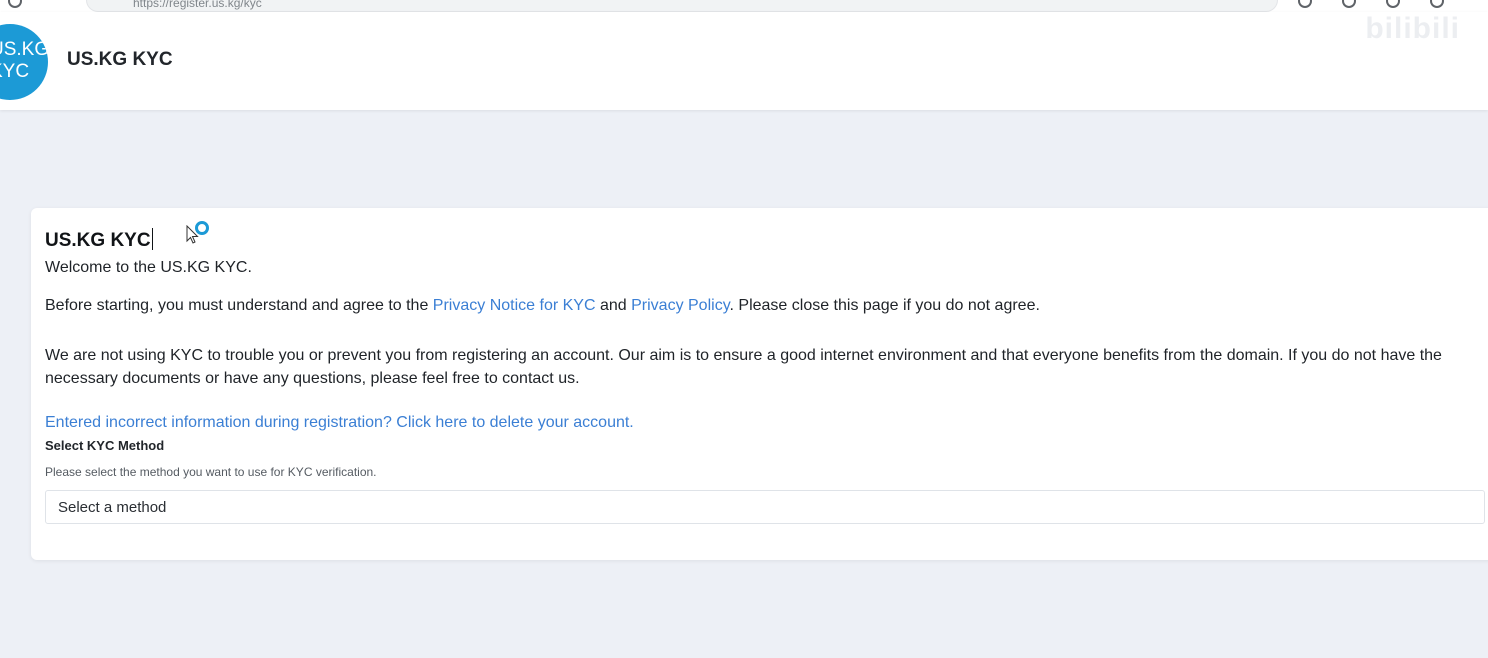 The height and width of the screenshot is (658, 1488). What do you see at coordinates (682, 6) in the screenshot?
I see `address-bar: https://register.us.kg/kyc` at bounding box center [682, 6].